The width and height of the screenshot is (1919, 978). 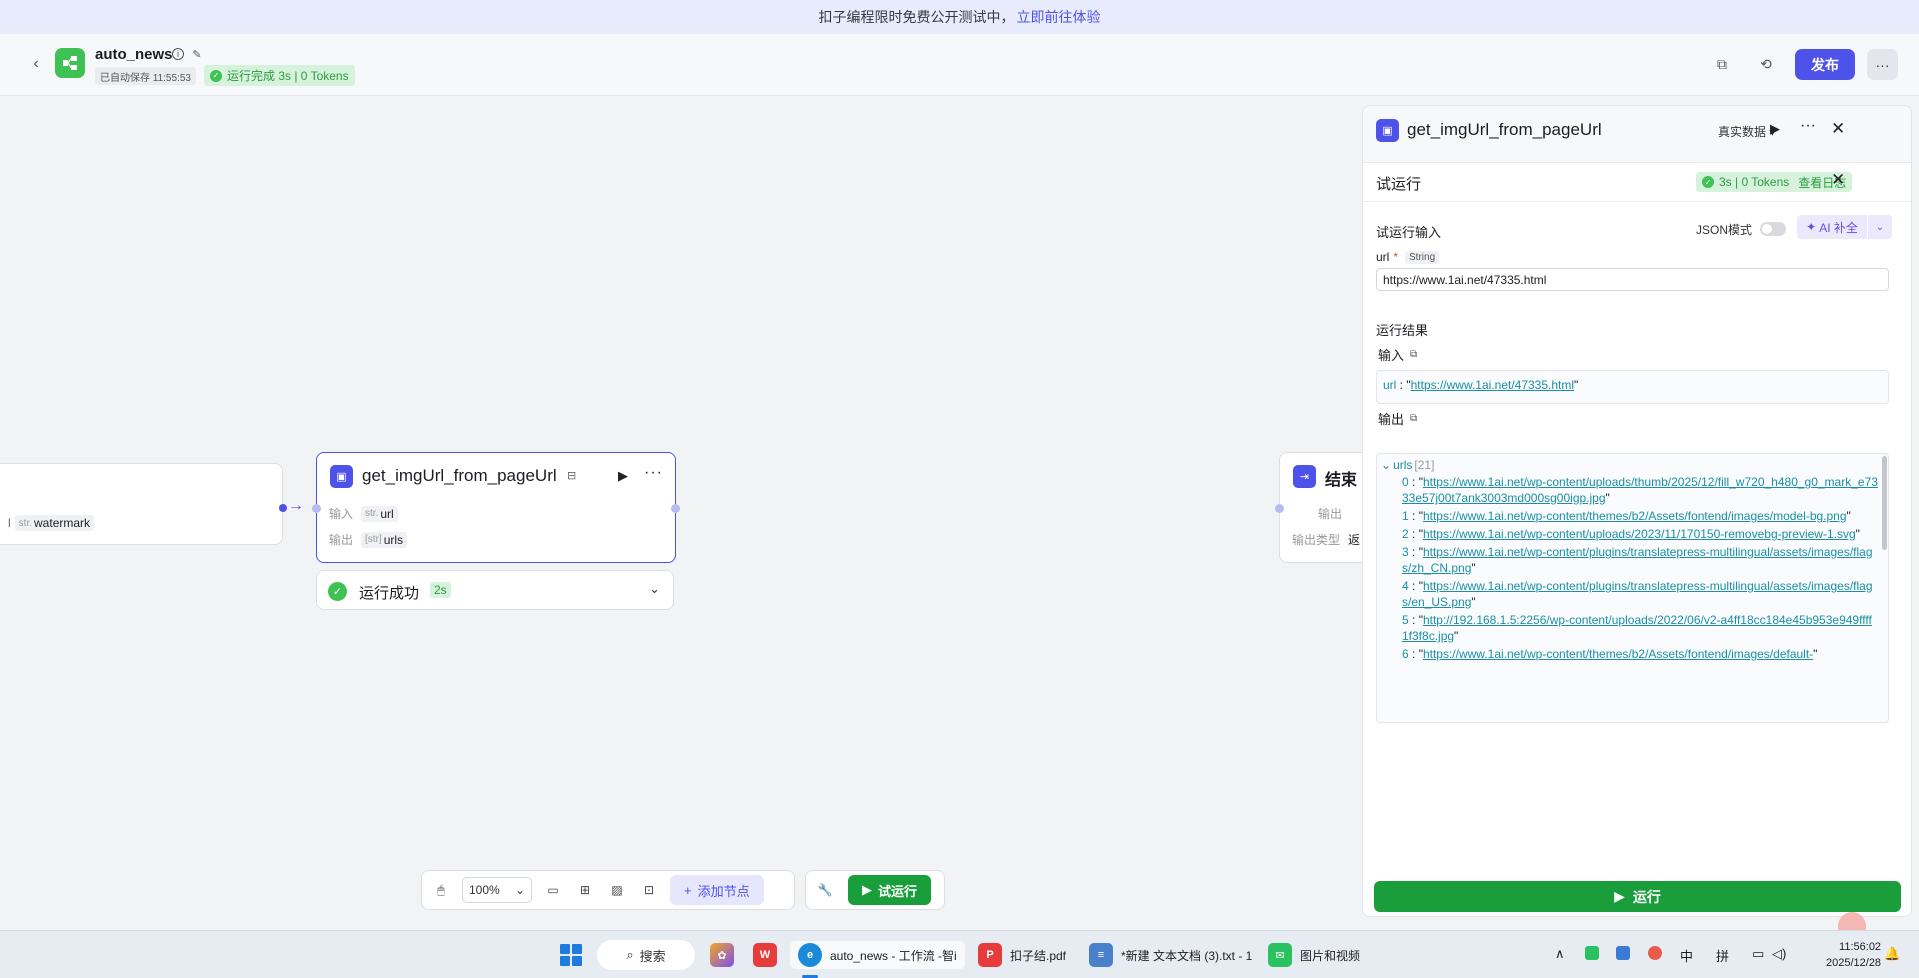 What do you see at coordinates (1405, 534) in the screenshot?
I see `url-index: 2` at bounding box center [1405, 534].